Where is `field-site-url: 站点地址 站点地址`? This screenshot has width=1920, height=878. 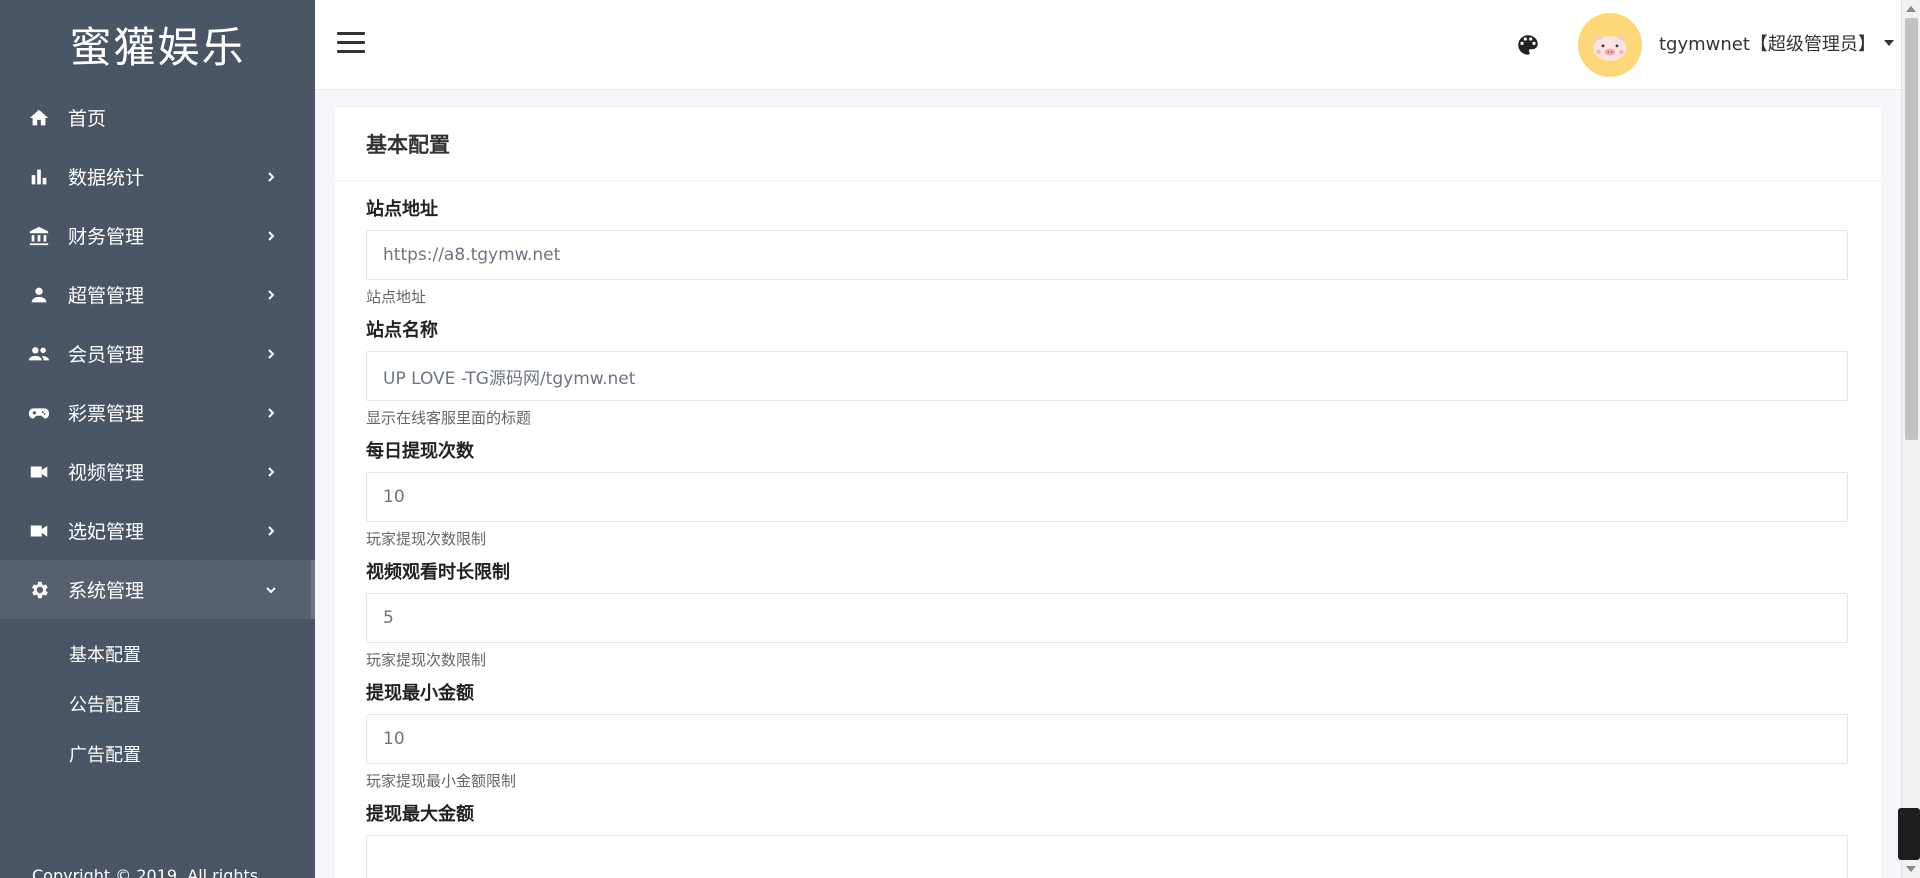
field-site-url: 站点地址 站点地址 is located at coordinates (1108, 252).